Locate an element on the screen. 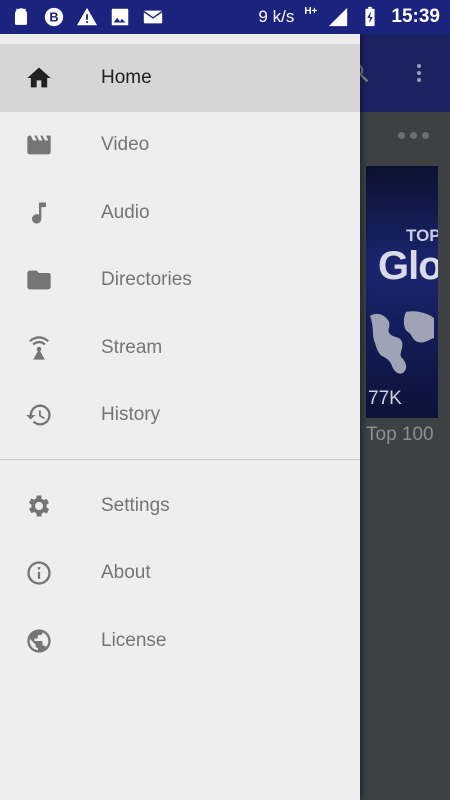  video-title: Top 100 is located at coordinates (400, 435).